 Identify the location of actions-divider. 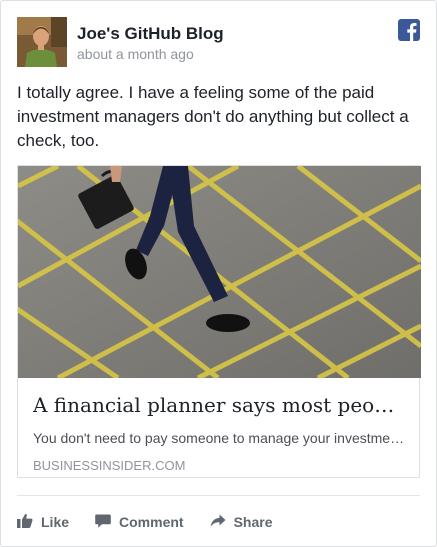
(218, 495).